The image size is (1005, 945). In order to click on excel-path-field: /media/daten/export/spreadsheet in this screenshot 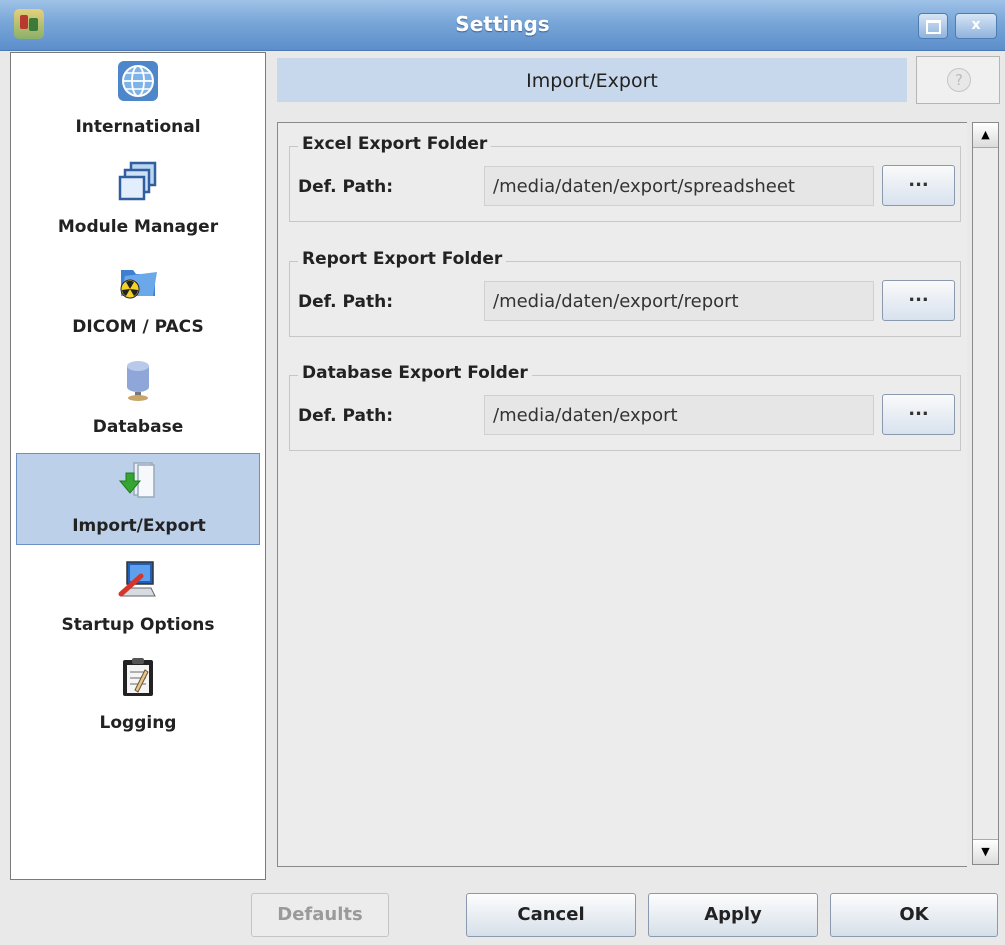, I will do `click(679, 186)`.